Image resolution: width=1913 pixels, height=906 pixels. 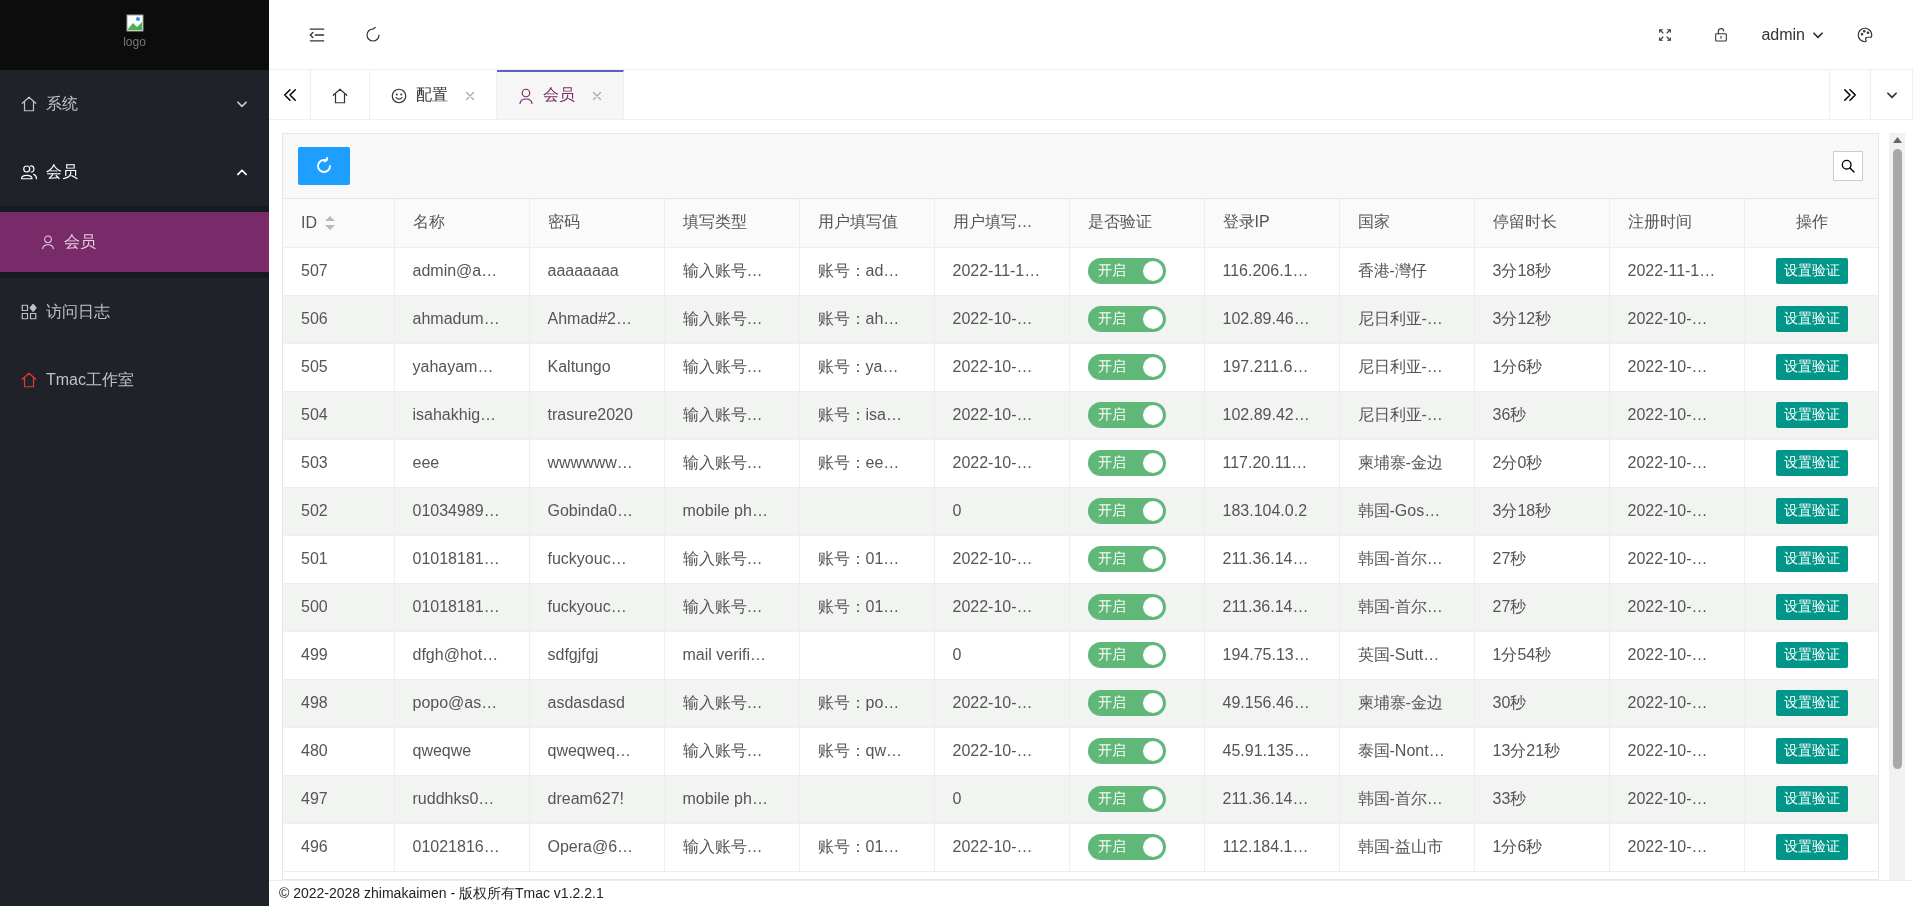 What do you see at coordinates (338, 271) in the screenshot?
I see `table-cell: 507` at bounding box center [338, 271].